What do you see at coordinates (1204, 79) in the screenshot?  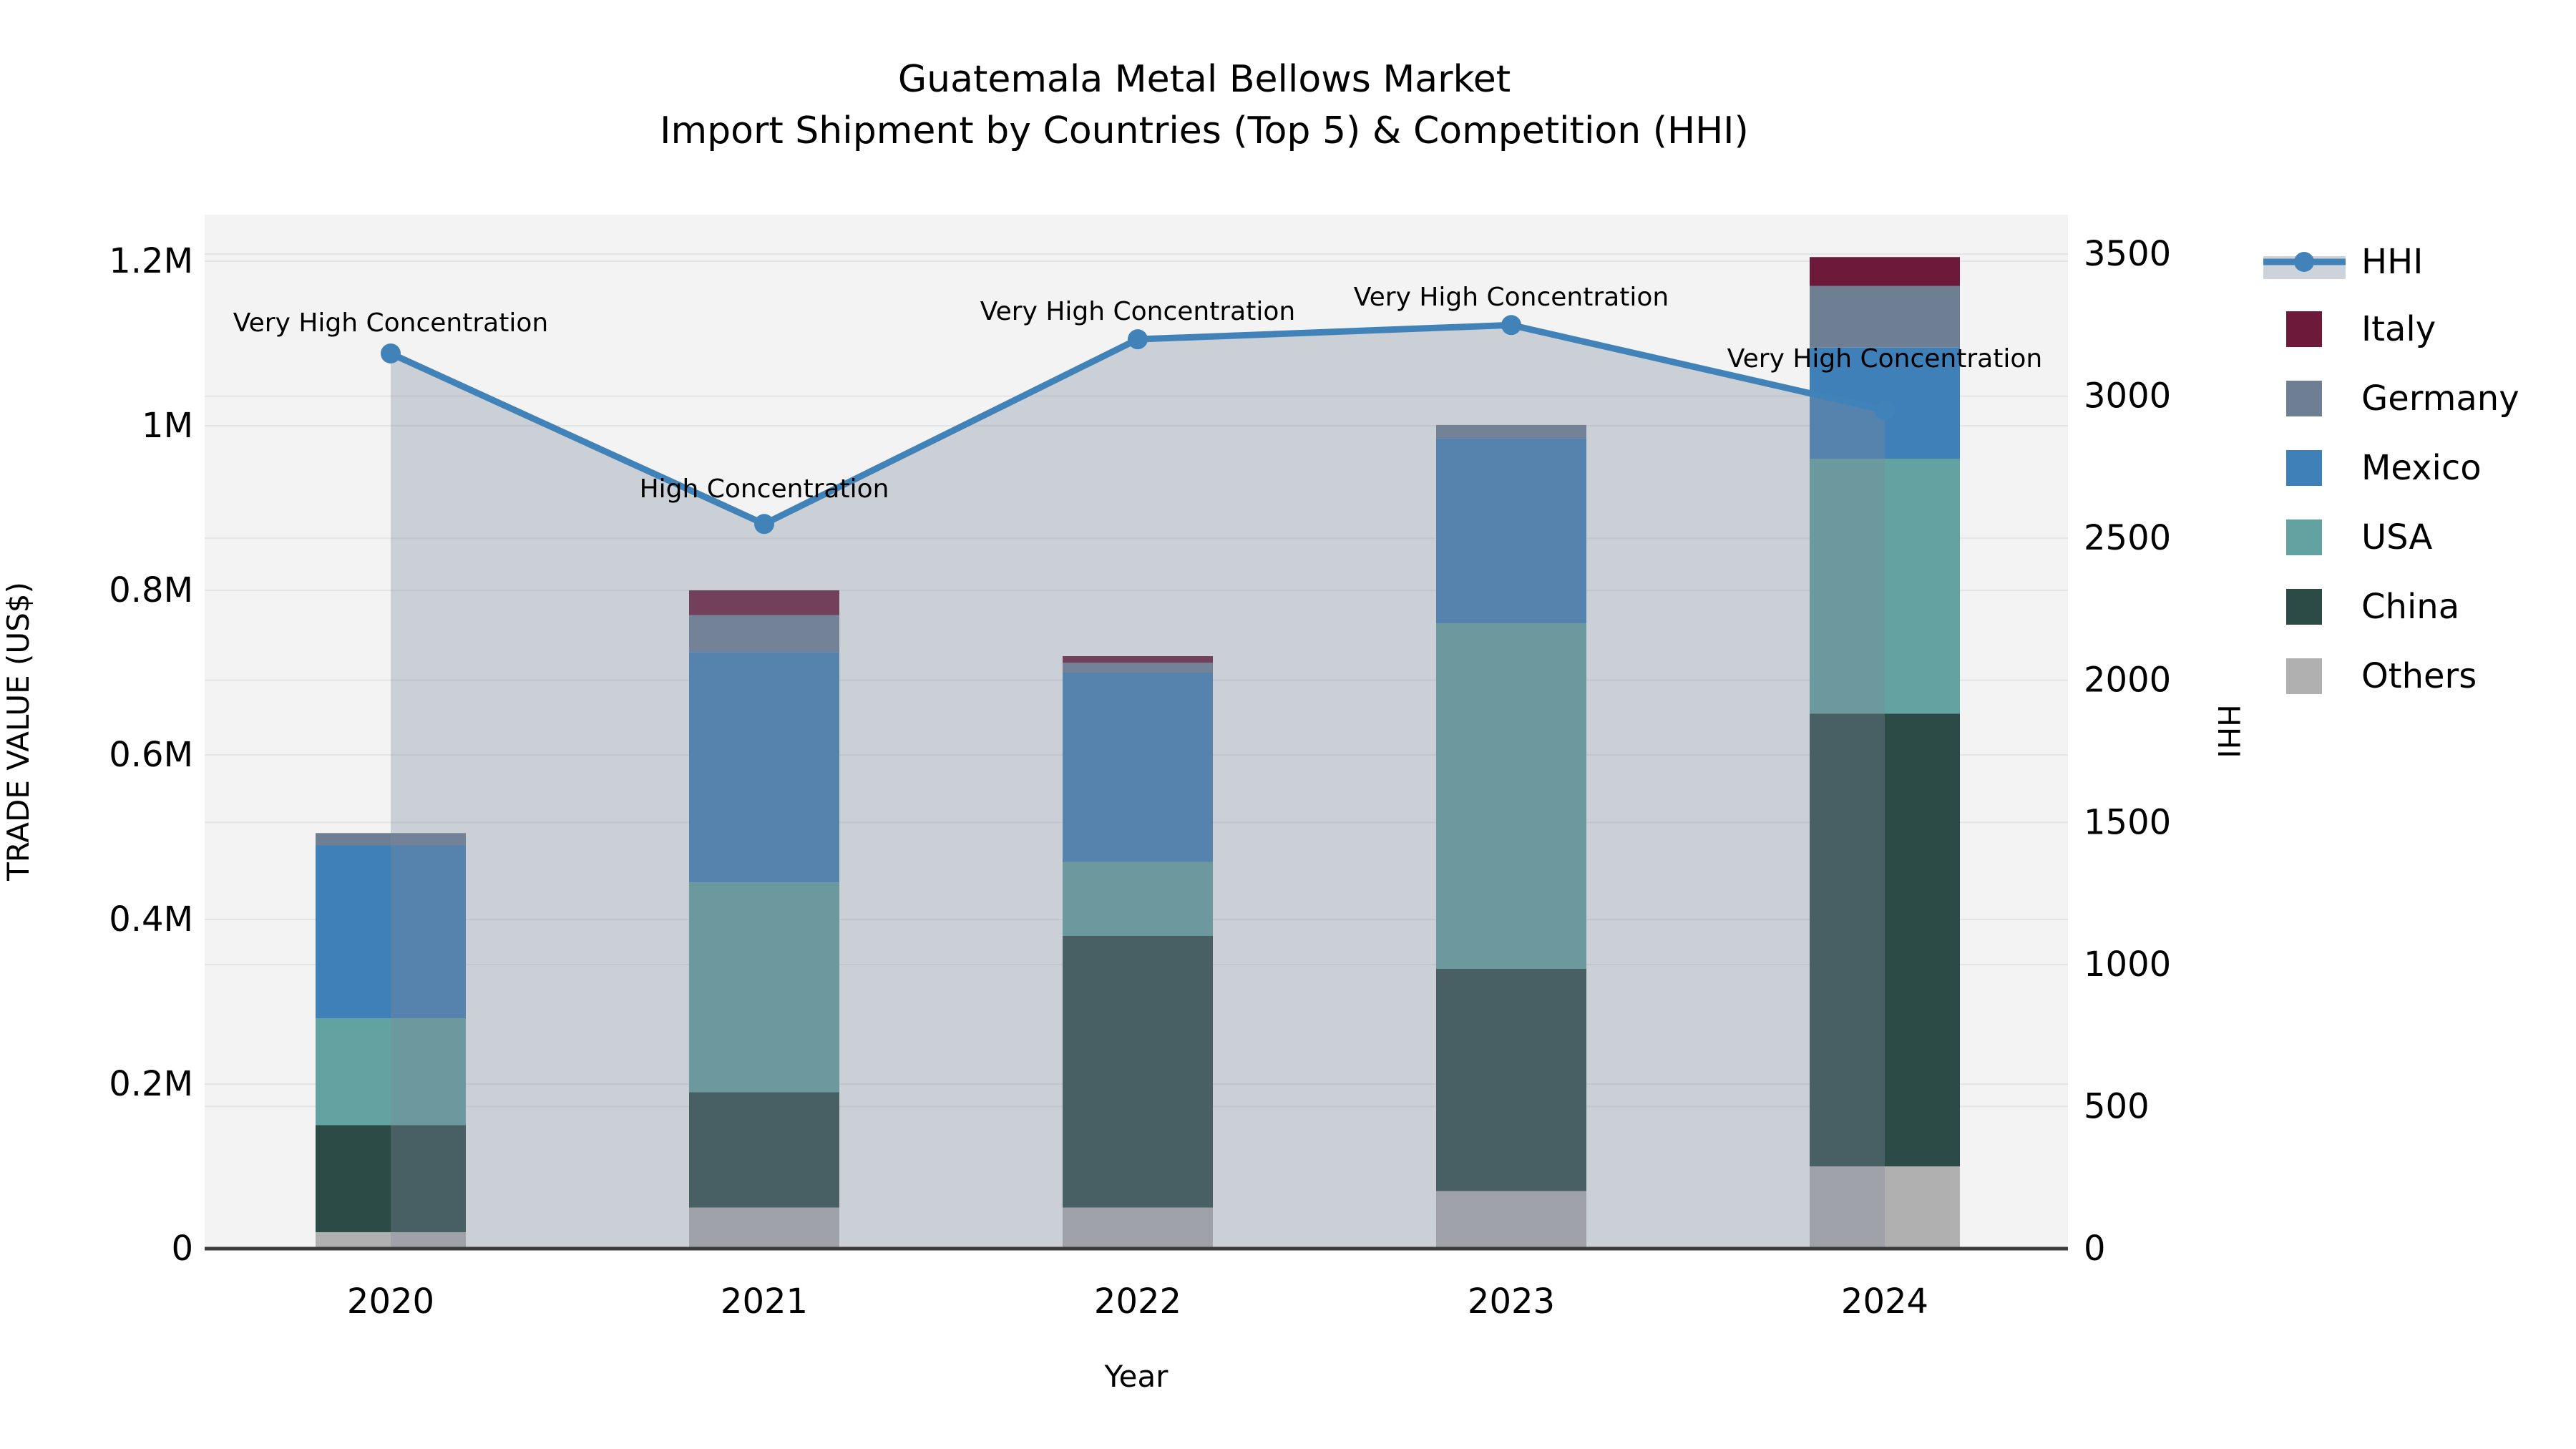 I see `chart-title-line1: Guatemala Metal Bellows Market` at bounding box center [1204, 79].